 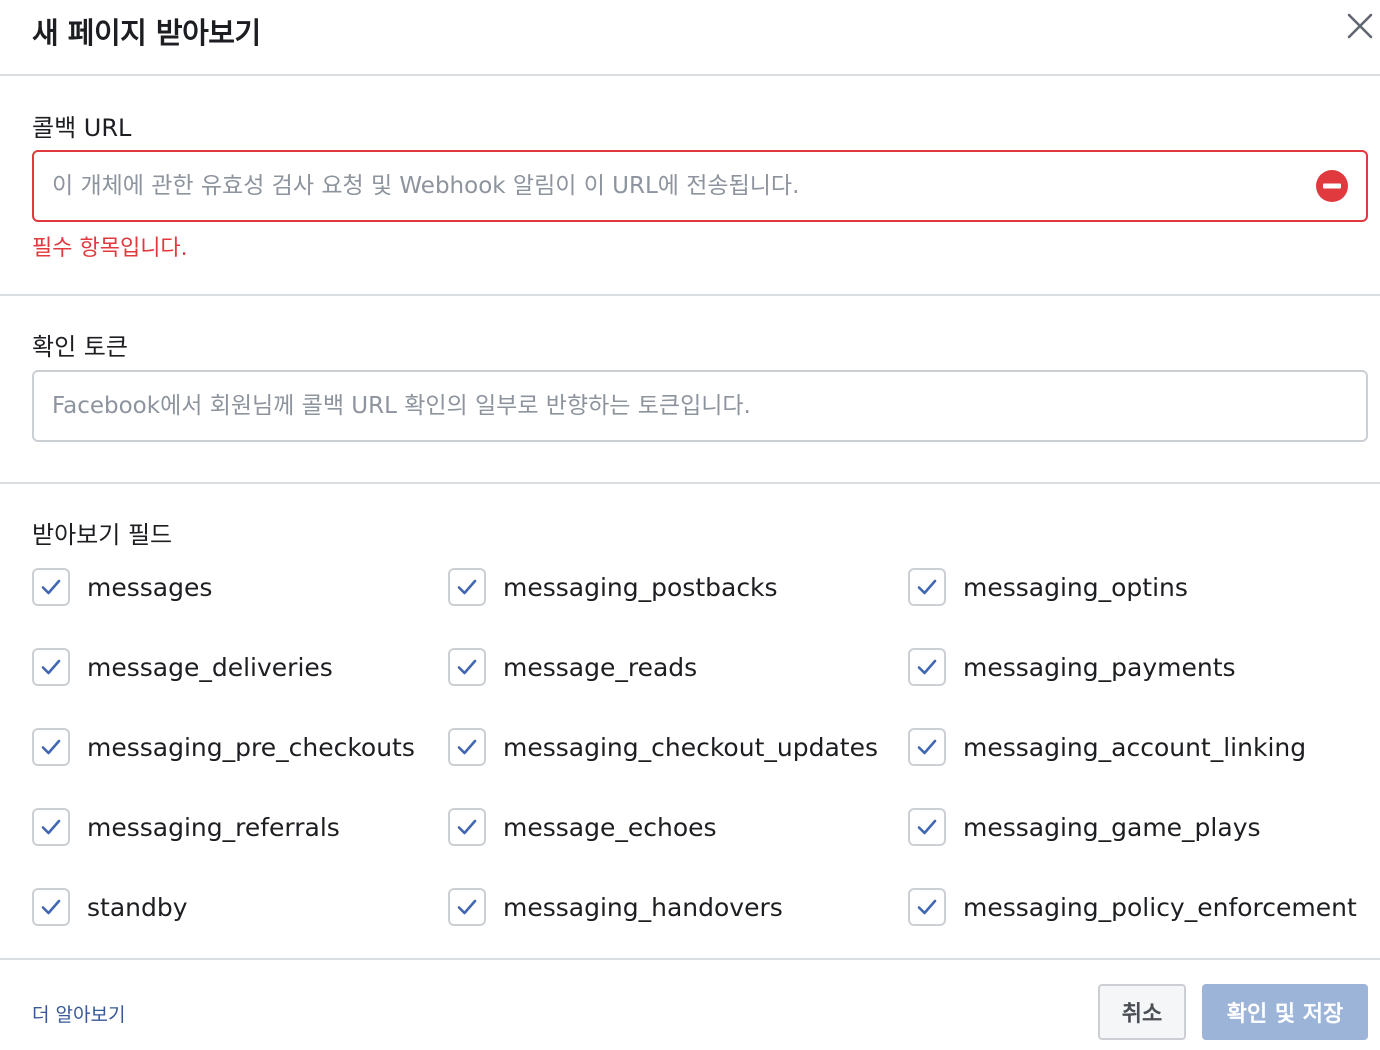 What do you see at coordinates (137, 907) in the screenshot?
I see `checkbox-label: standby` at bounding box center [137, 907].